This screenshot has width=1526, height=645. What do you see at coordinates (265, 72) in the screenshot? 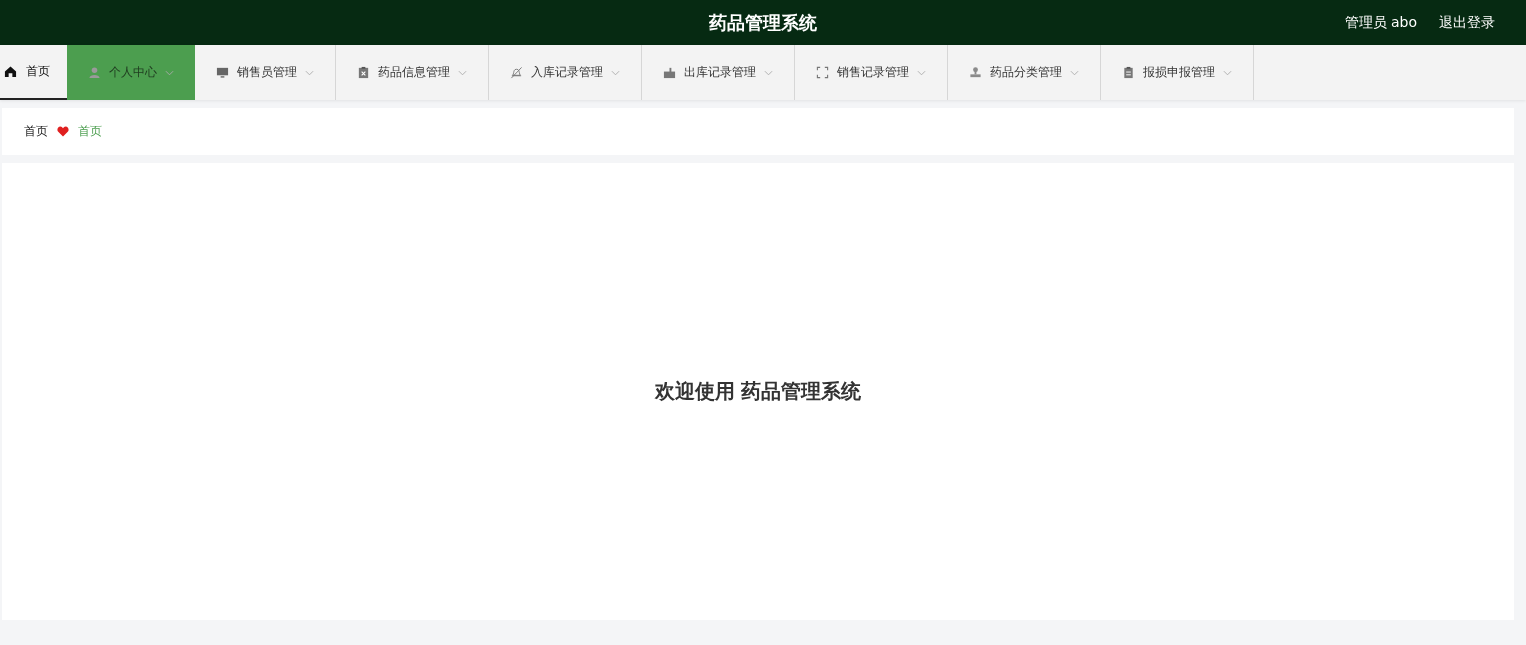
I see `menu-item: 销售员管理` at bounding box center [265, 72].